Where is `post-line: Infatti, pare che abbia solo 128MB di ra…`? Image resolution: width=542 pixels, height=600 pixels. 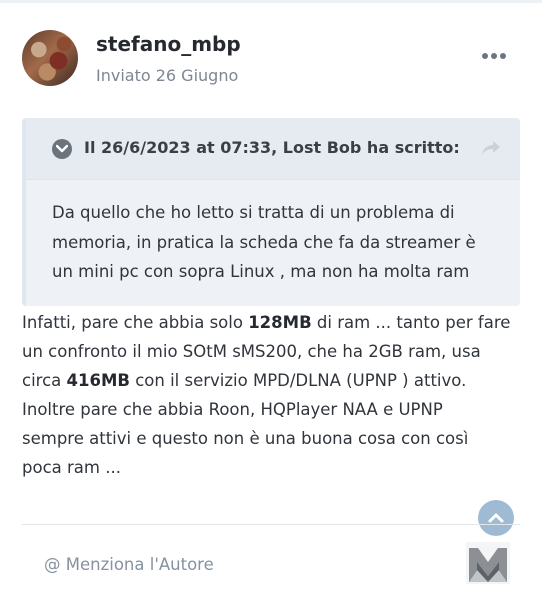 post-line: Infatti, pare che abbia solo 128MB di ra… is located at coordinates (272, 322).